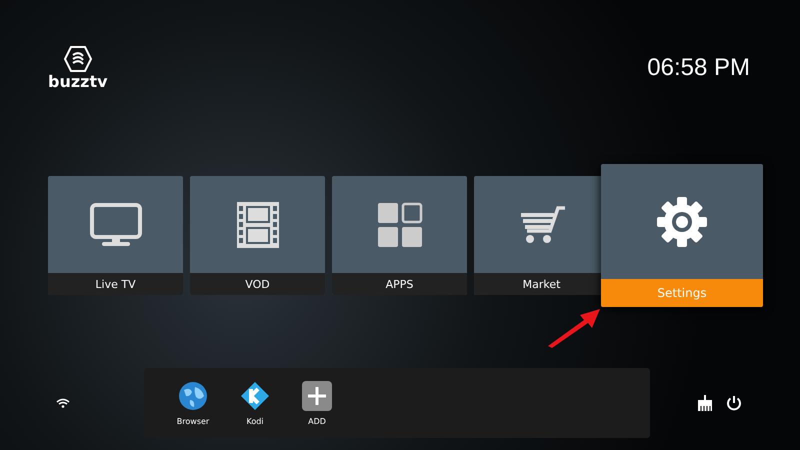 This screenshot has height=450, width=800. Describe the element at coordinates (705, 403) in the screenshot. I see `broom-icon` at that location.